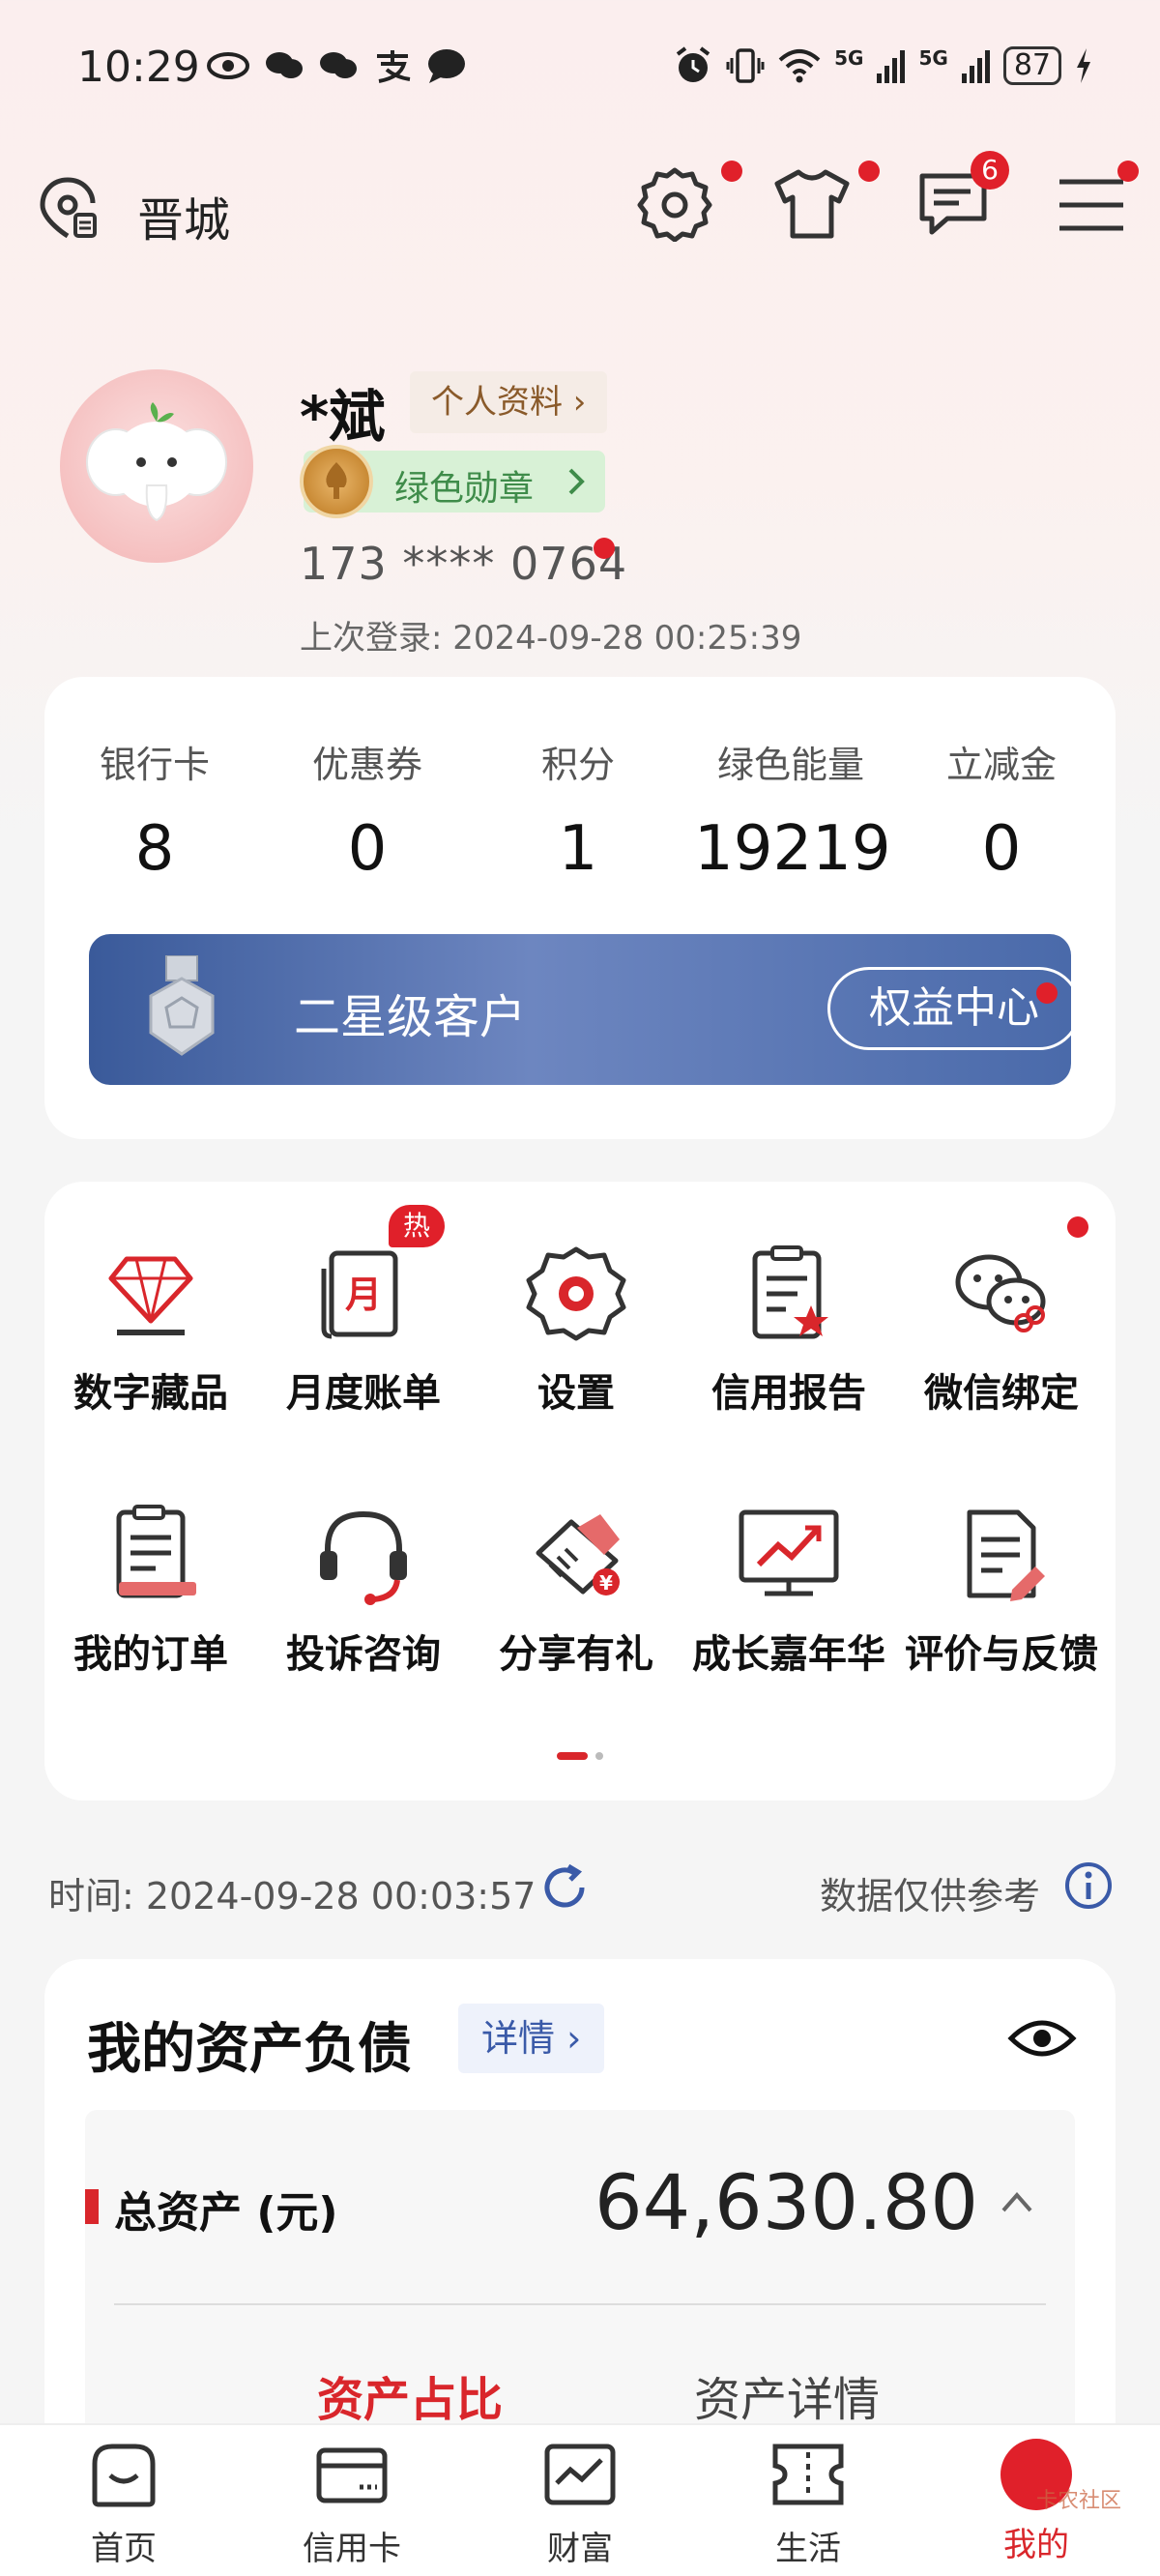  What do you see at coordinates (352, 2504) in the screenshot?
I see `nav-credit-card: 信用卡` at bounding box center [352, 2504].